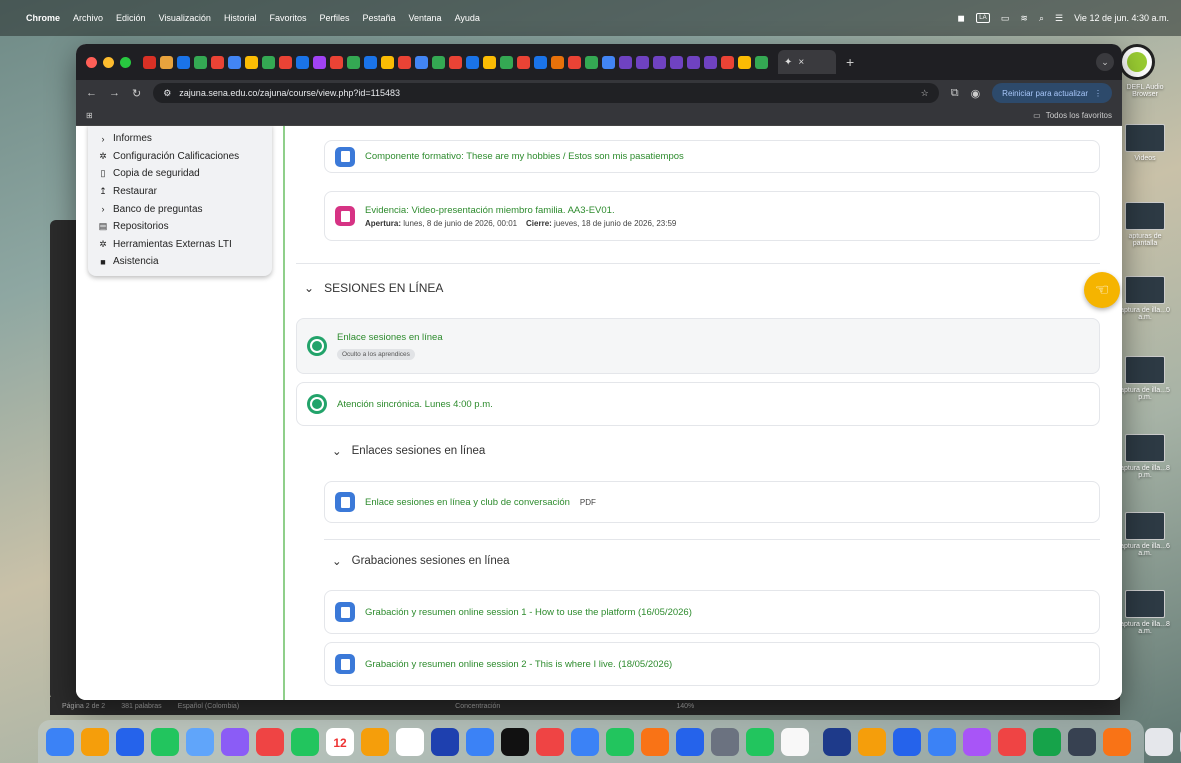  What do you see at coordinates (180, 174) in the screenshot?
I see `drawer-item: ▯ Copia de seguridad` at bounding box center [180, 174].